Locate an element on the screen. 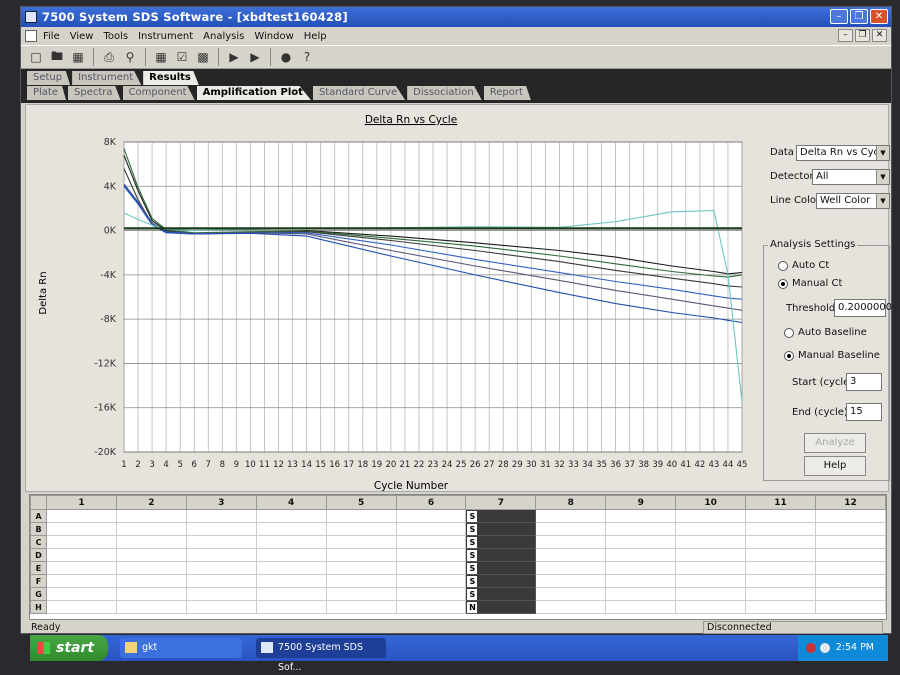  plate-well: N is located at coordinates (501, 607).